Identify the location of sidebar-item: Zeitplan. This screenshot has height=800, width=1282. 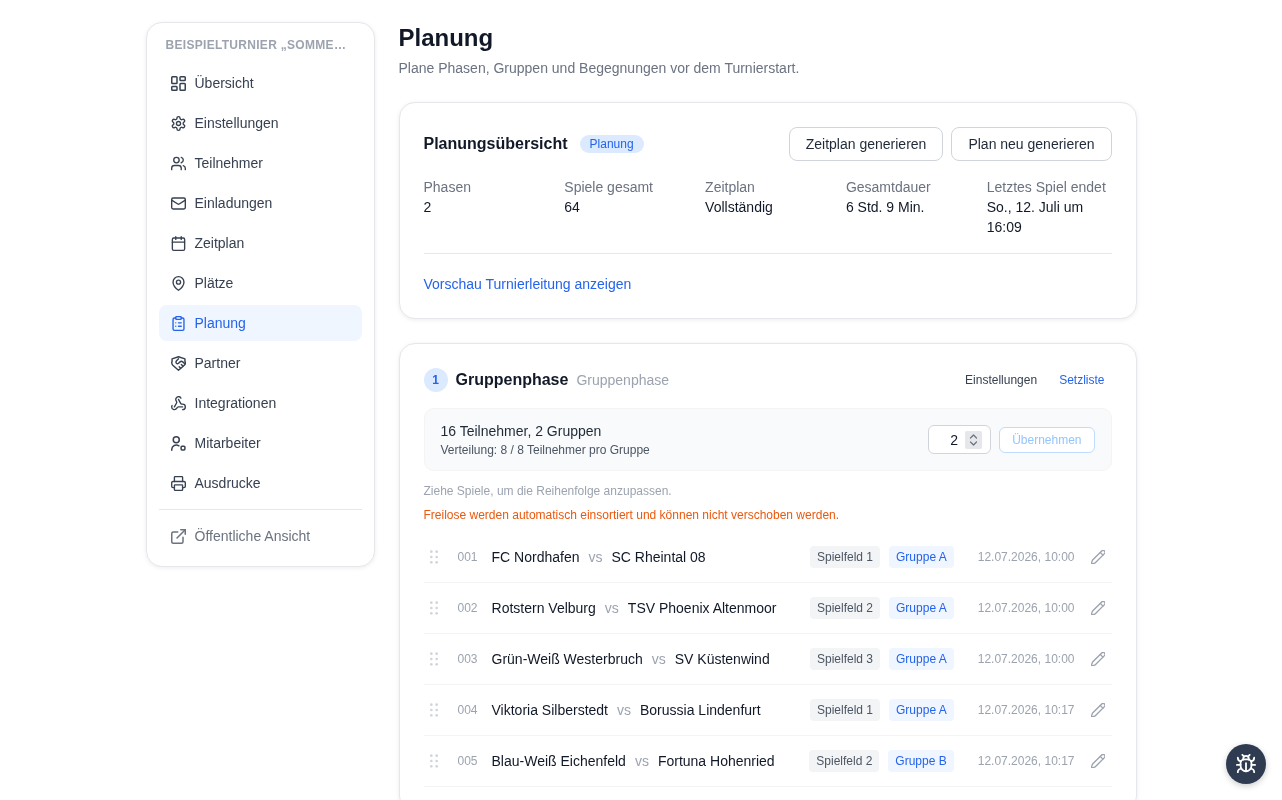
(260, 243).